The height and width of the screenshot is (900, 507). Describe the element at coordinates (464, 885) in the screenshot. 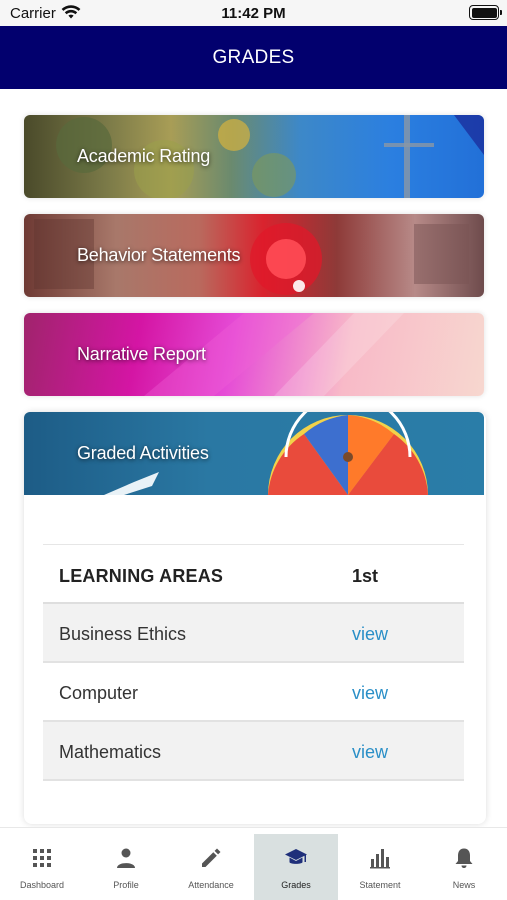

I see `tab-label: News` at that location.